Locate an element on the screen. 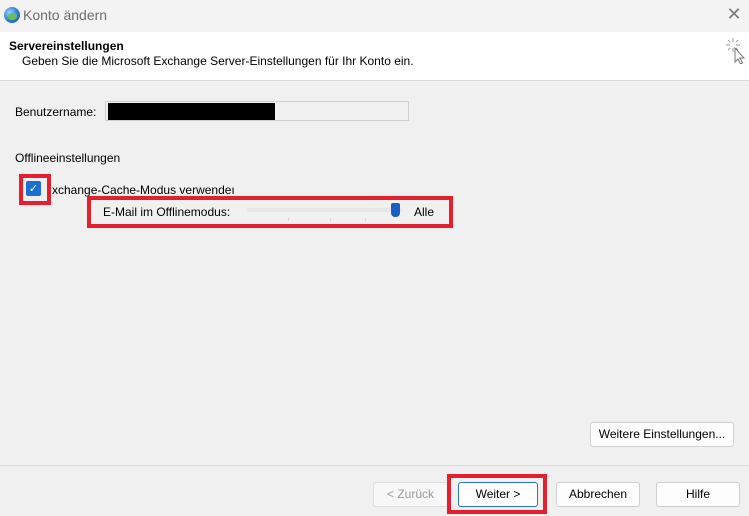 This screenshot has width=749, height=516. back-button: < Zurück is located at coordinates (410, 494).